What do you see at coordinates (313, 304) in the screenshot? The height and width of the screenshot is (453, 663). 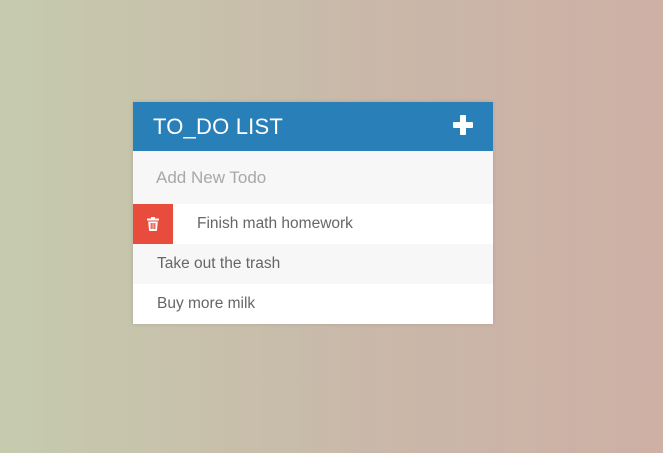 I see `todo-item: Buy more milk` at bounding box center [313, 304].